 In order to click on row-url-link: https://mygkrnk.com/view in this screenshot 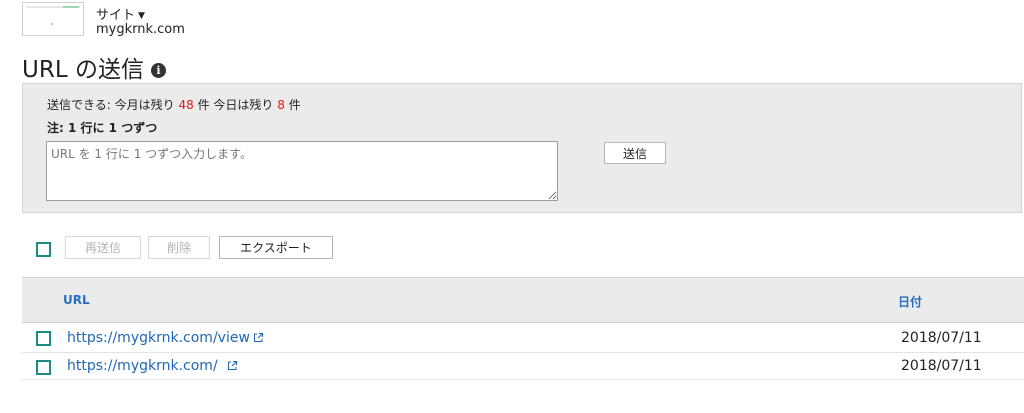, I will do `click(165, 338)`.